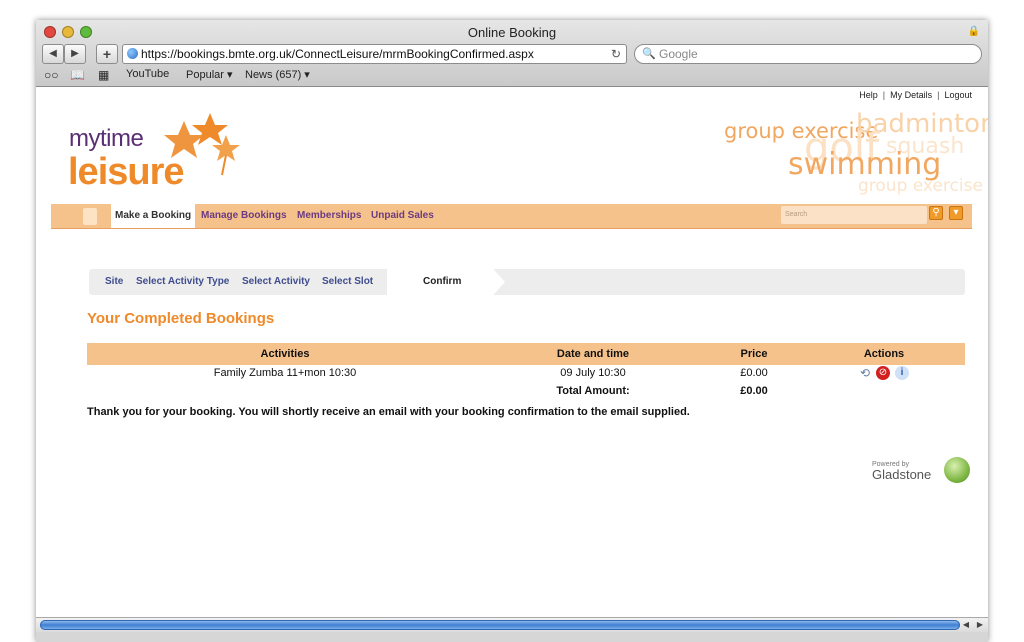 This screenshot has height=642, width=1024. I want to click on top-sites-grid-icon: ▦, so click(103, 75).